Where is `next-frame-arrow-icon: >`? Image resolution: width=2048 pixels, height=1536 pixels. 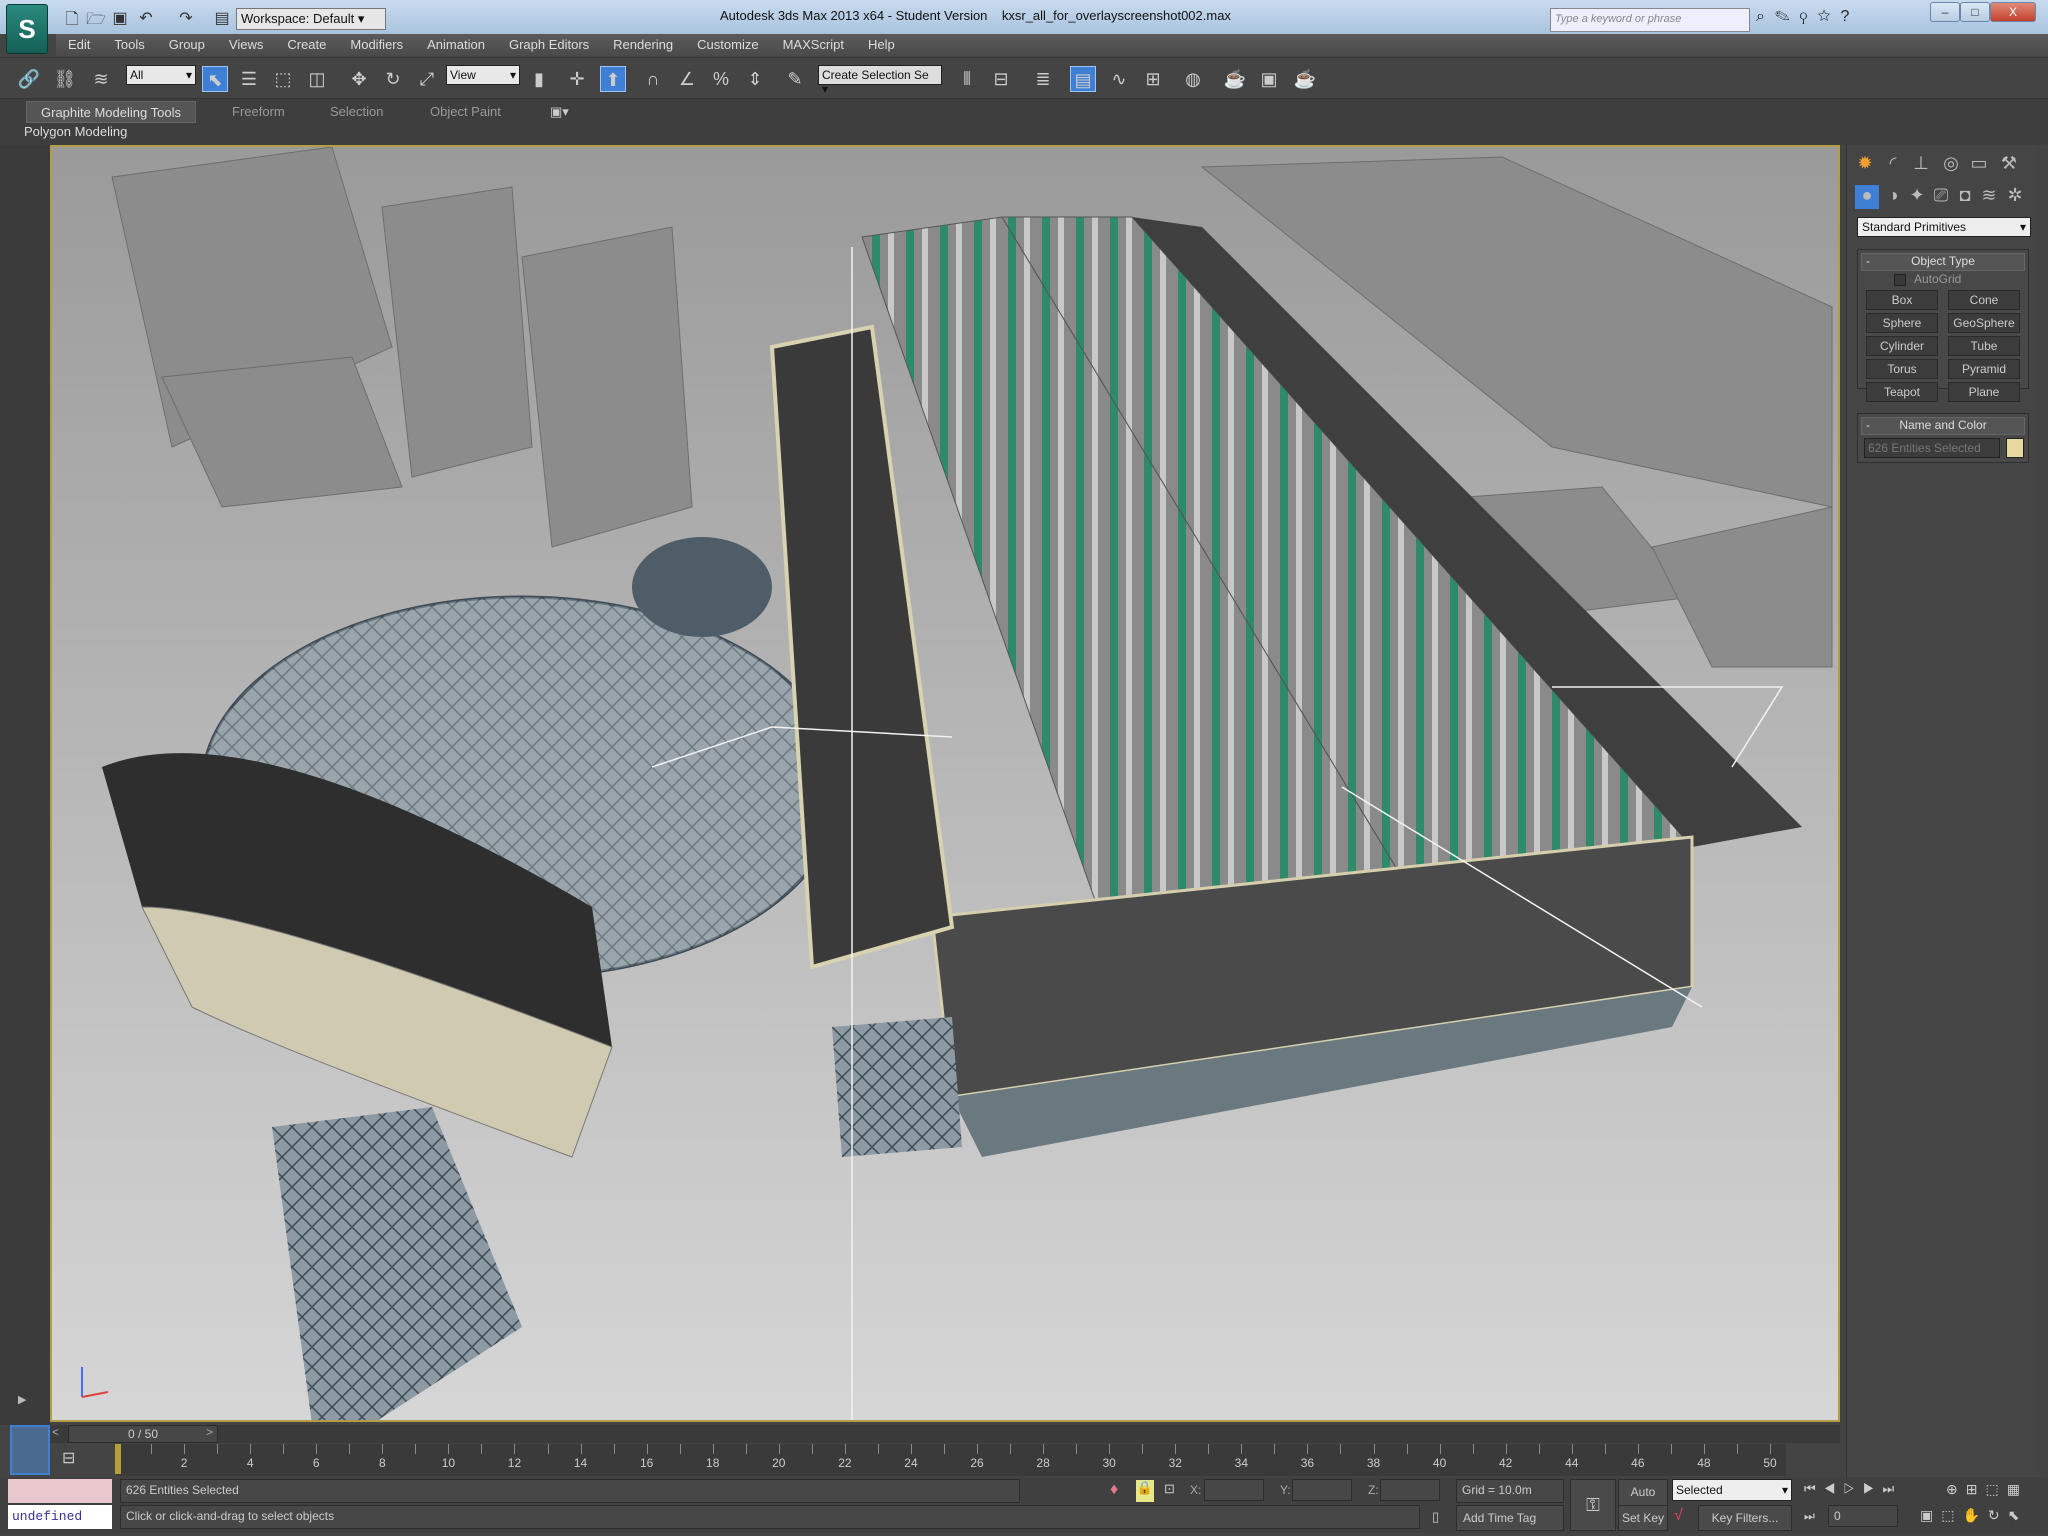 next-frame-arrow-icon: > is located at coordinates (209, 1432).